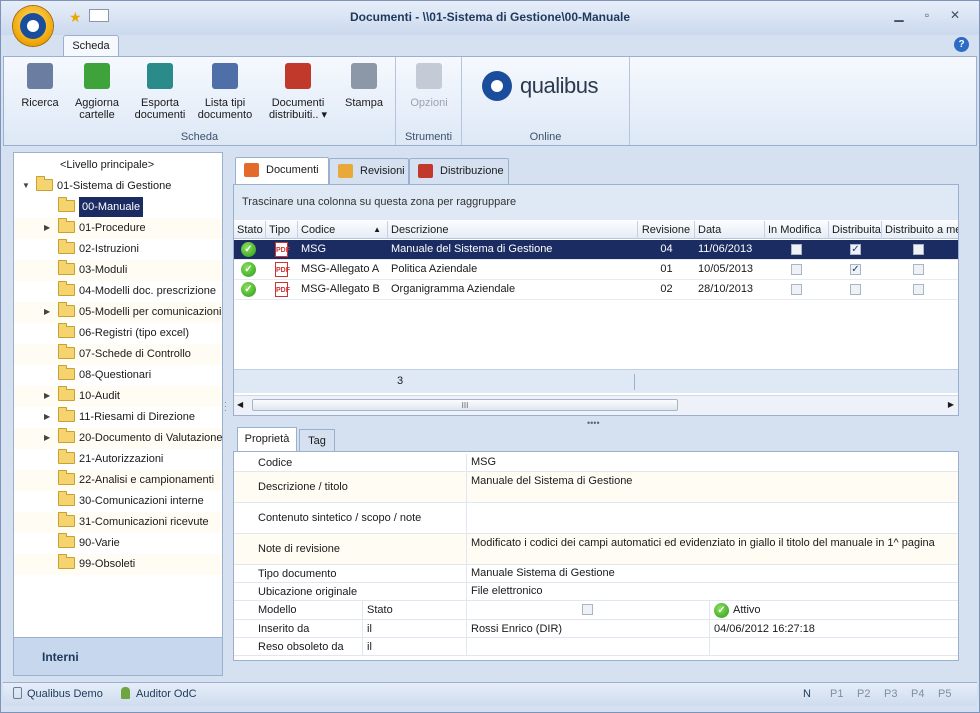 This screenshot has height=713, width=980. What do you see at coordinates (298, 92) in the screenshot?
I see `documenti-distribuiti-button: Documenti distribuiti.. ▾` at bounding box center [298, 92].